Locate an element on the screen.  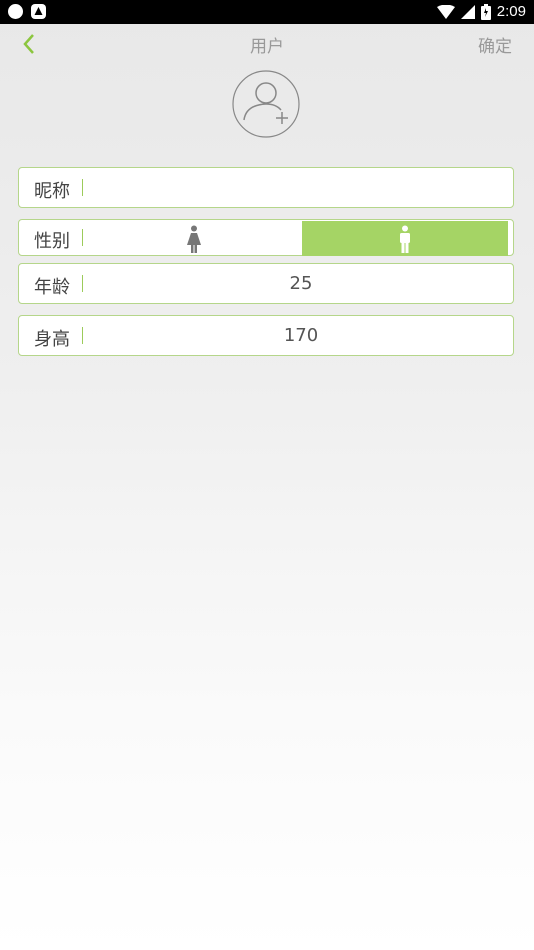
status-time: 2:09 is located at coordinates (511, 11).